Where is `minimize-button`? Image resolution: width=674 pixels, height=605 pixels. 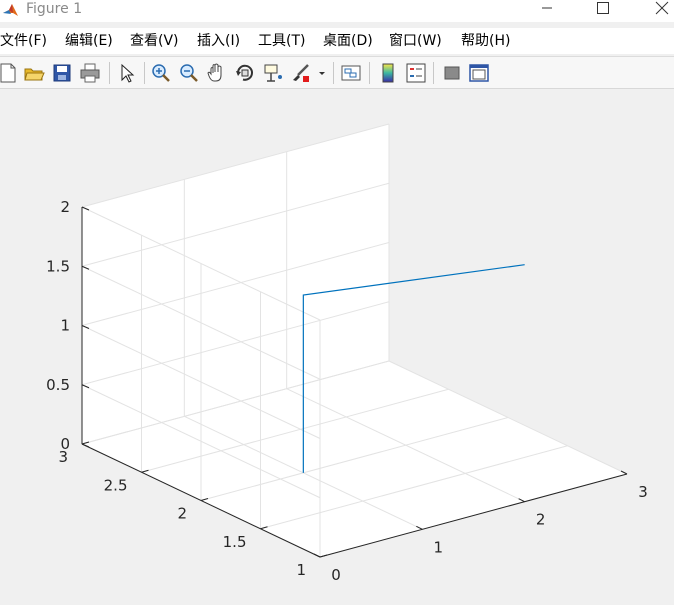 minimize-button is located at coordinates (547, 8).